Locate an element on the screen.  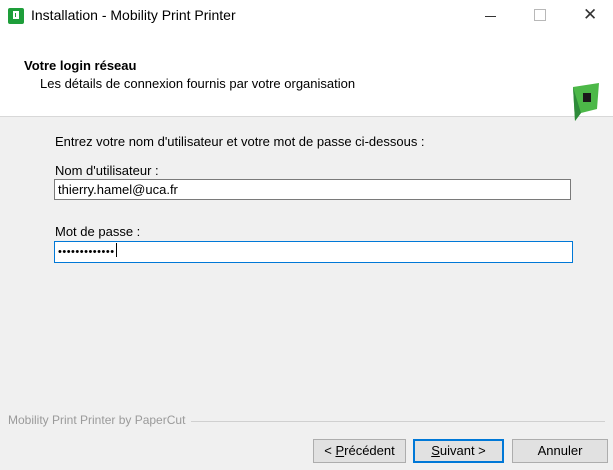
close-icon: ✕ is located at coordinates (590, 14).